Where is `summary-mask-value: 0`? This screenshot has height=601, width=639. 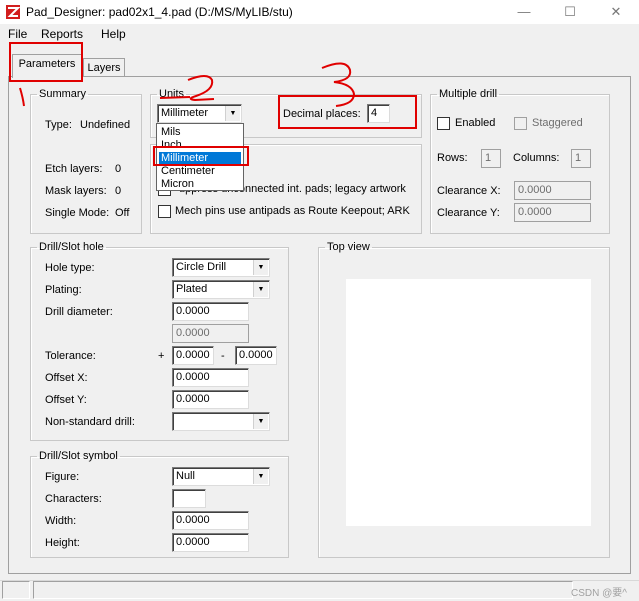 summary-mask-value: 0 is located at coordinates (118, 191).